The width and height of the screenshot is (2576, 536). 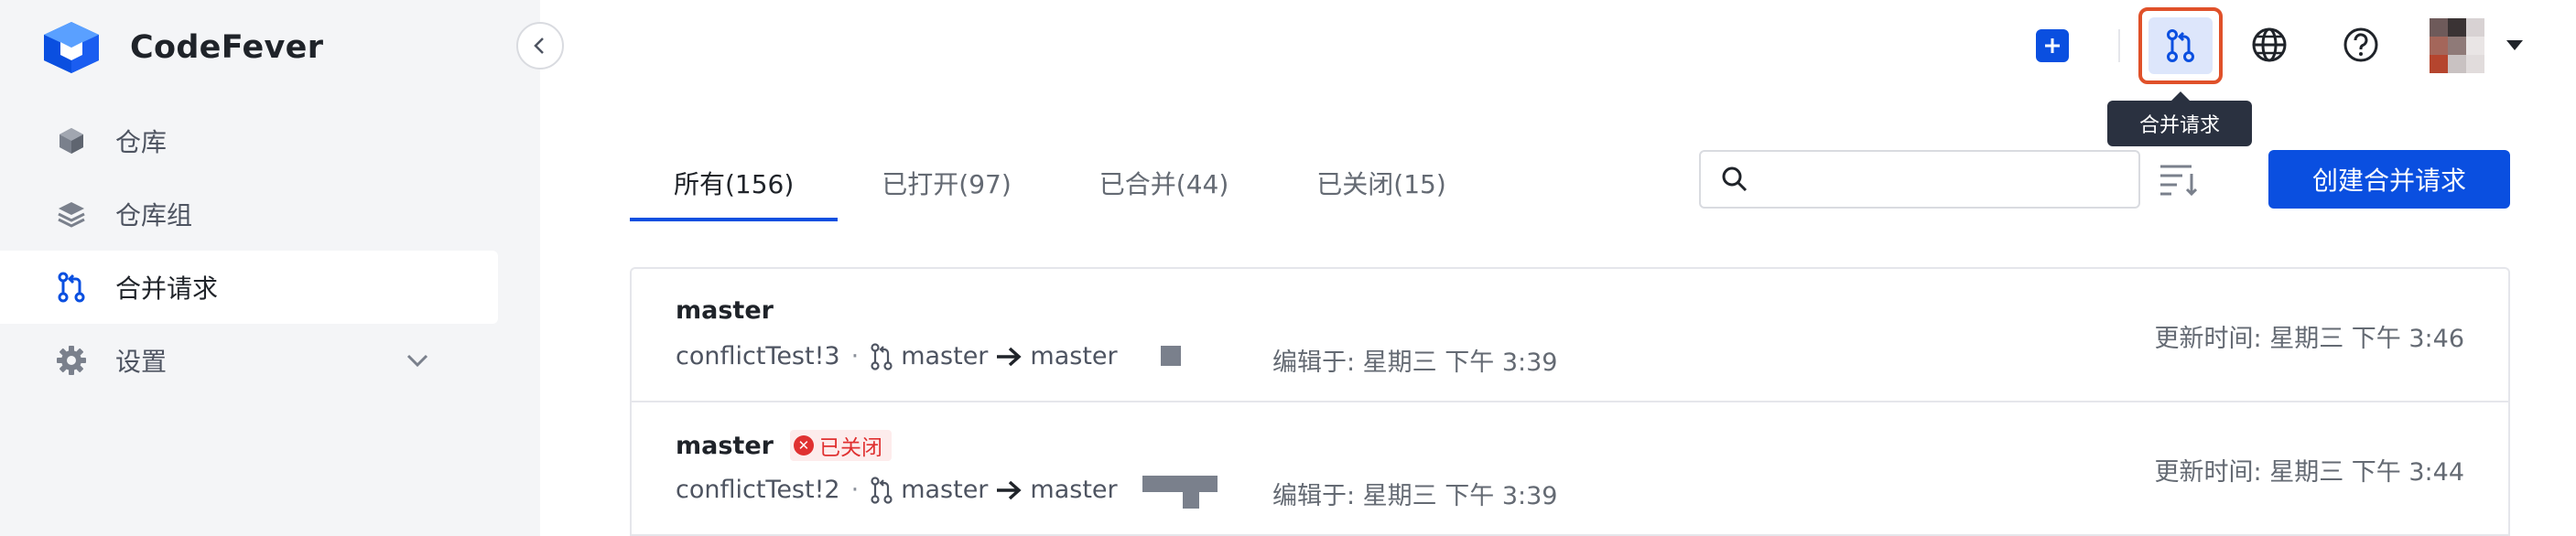 What do you see at coordinates (2515, 45) in the screenshot?
I see `caret-down-icon` at bounding box center [2515, 45].